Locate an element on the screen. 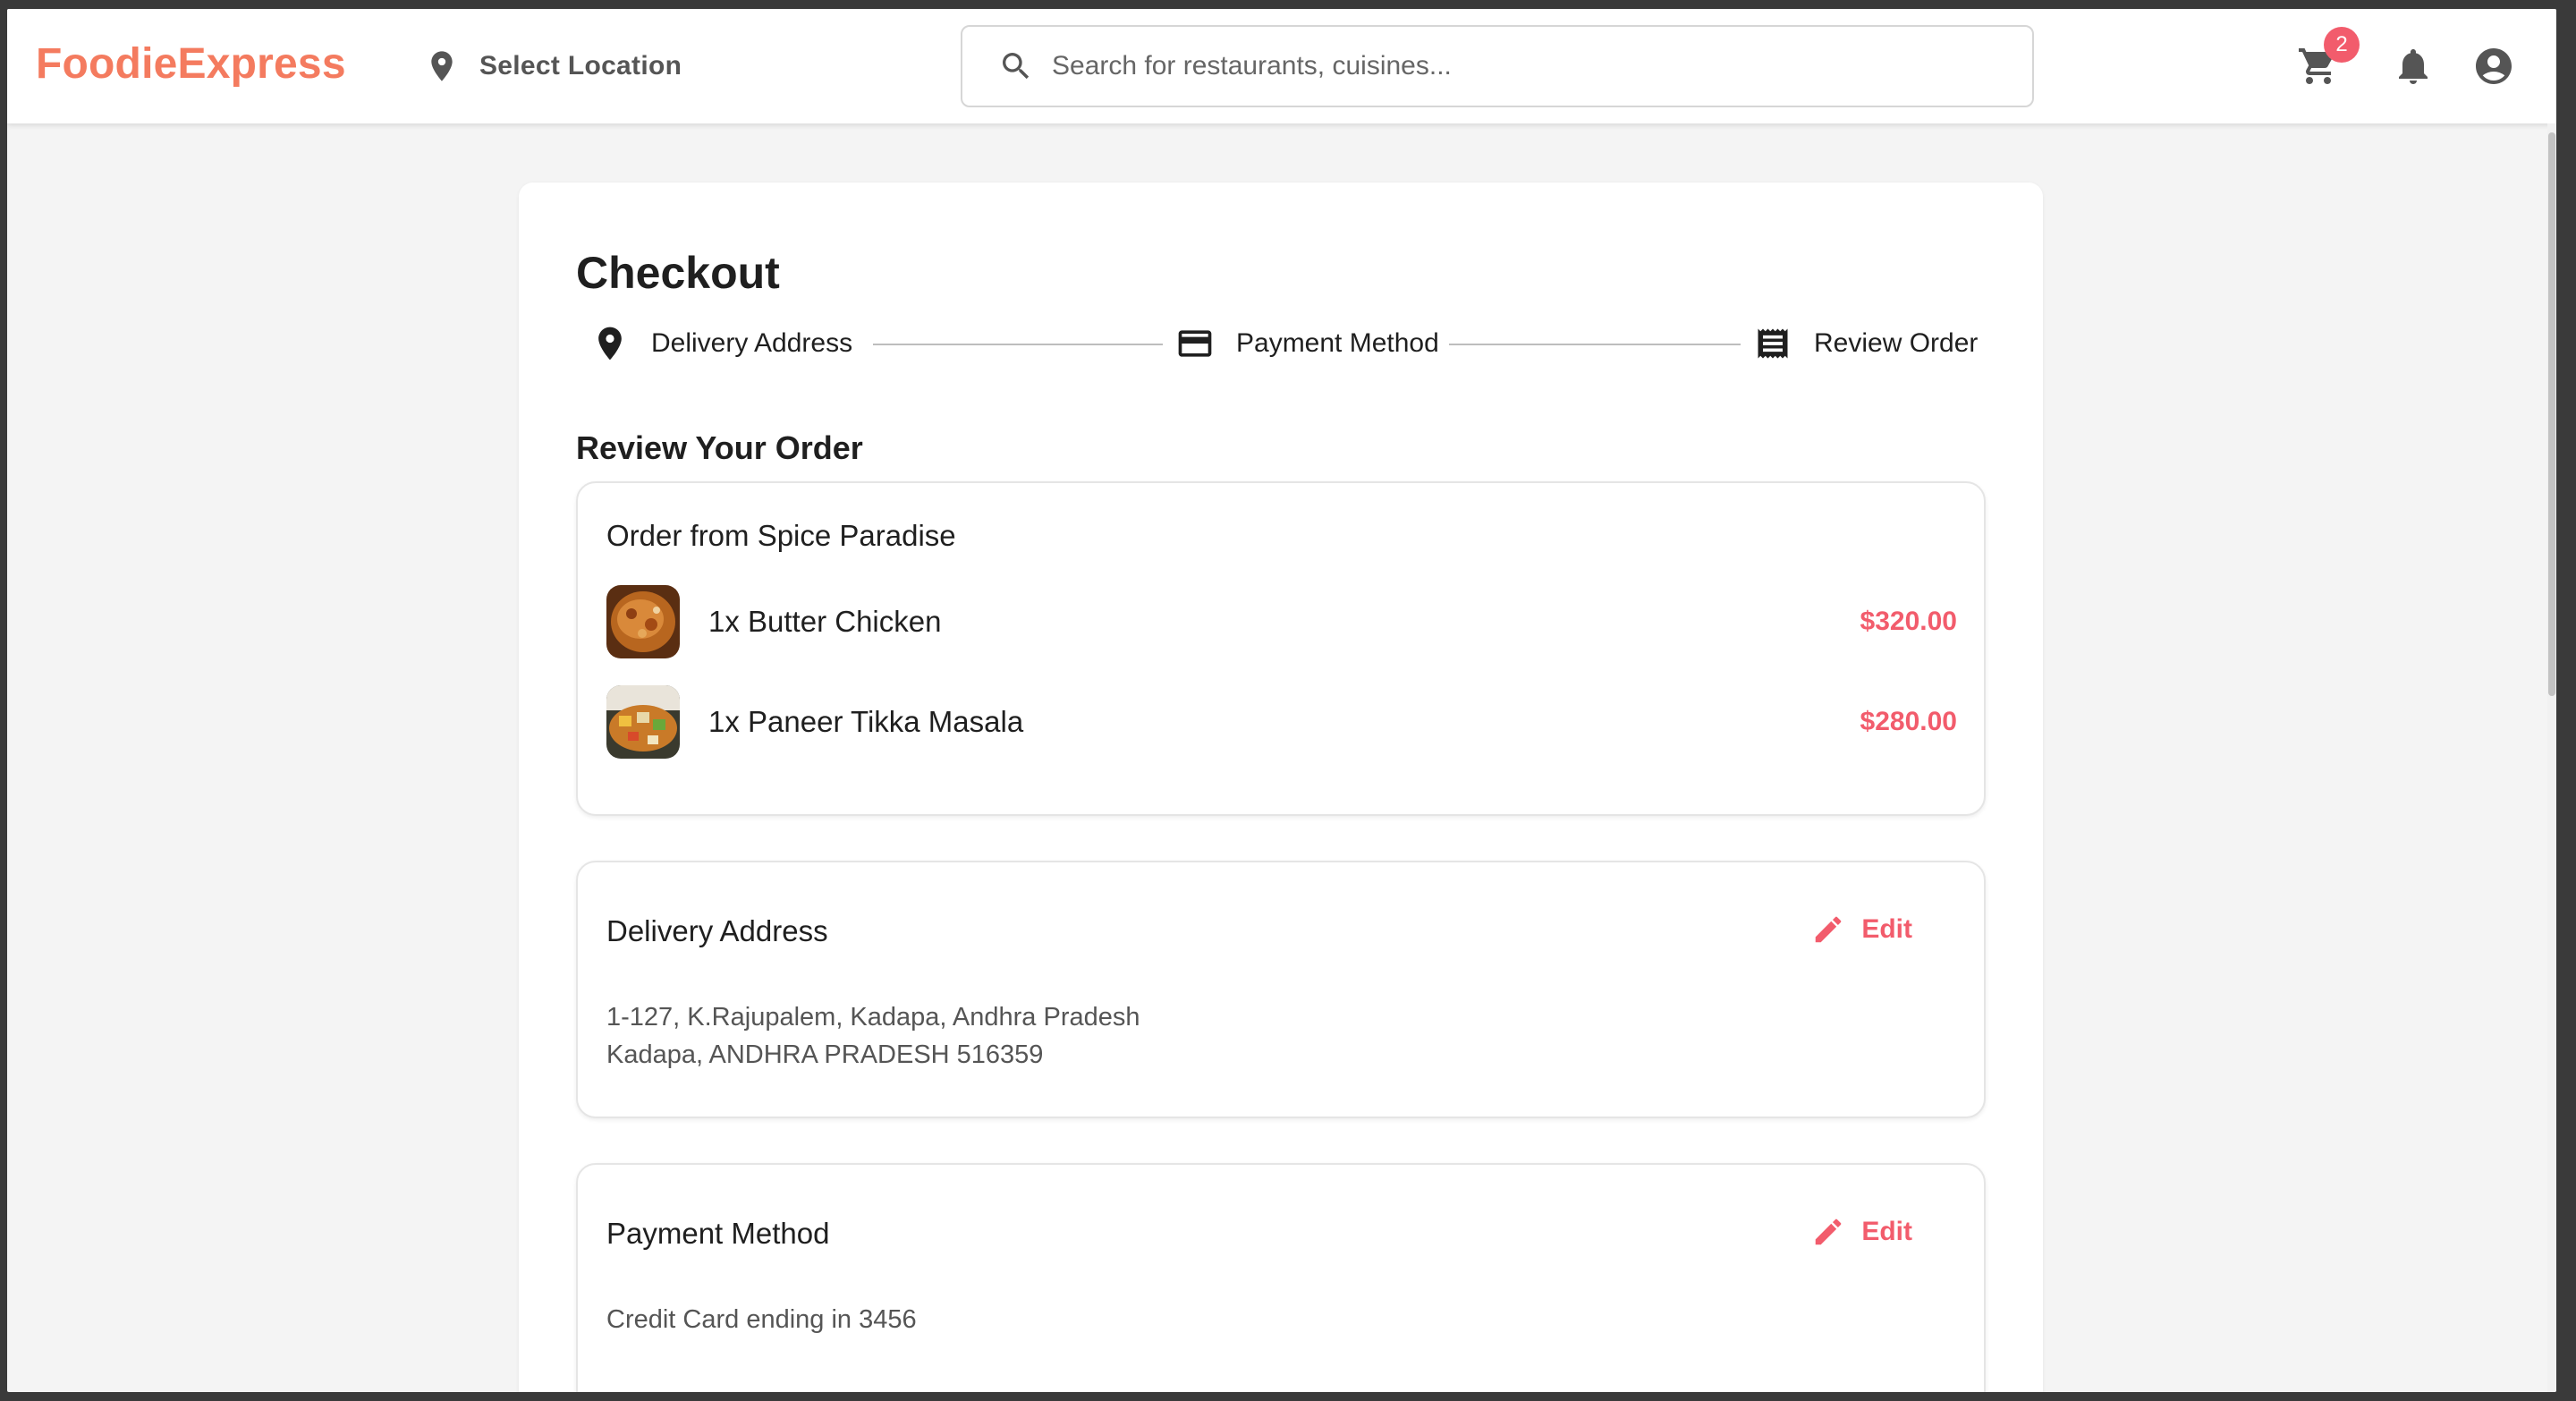 Image resolution: width=2576 pixels, height=1401 pixels. search-icon is located at coordinates (1016, 66).